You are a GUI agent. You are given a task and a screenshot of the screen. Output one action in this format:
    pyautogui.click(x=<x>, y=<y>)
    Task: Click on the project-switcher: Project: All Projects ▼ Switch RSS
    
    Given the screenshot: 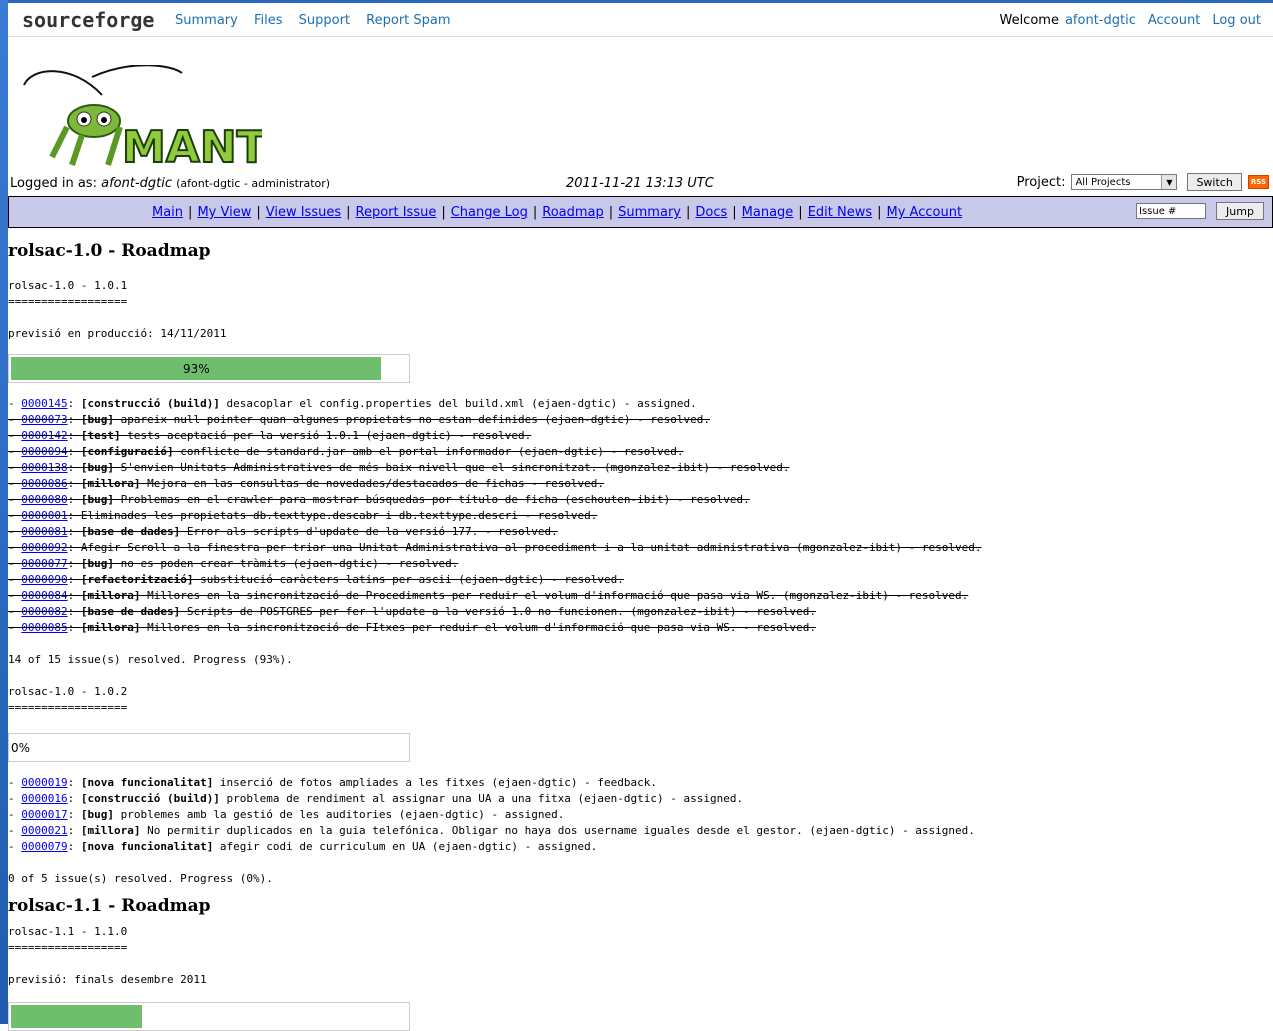 What is the action you would take?
    pyautogui.click(x=1143, y=182)
    